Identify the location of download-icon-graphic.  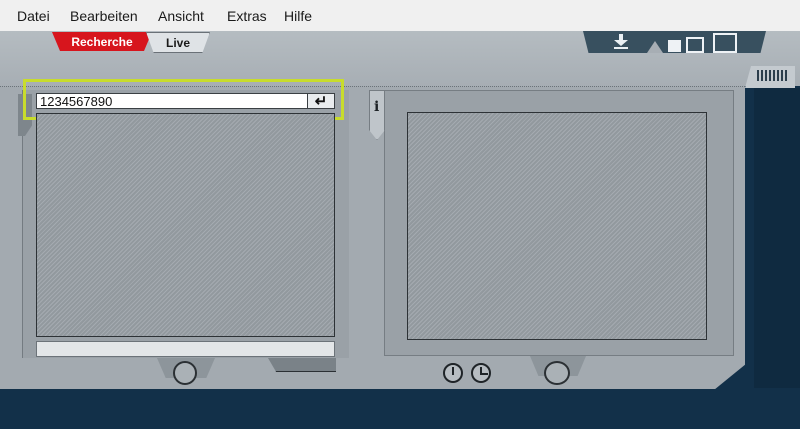
(621, 41).